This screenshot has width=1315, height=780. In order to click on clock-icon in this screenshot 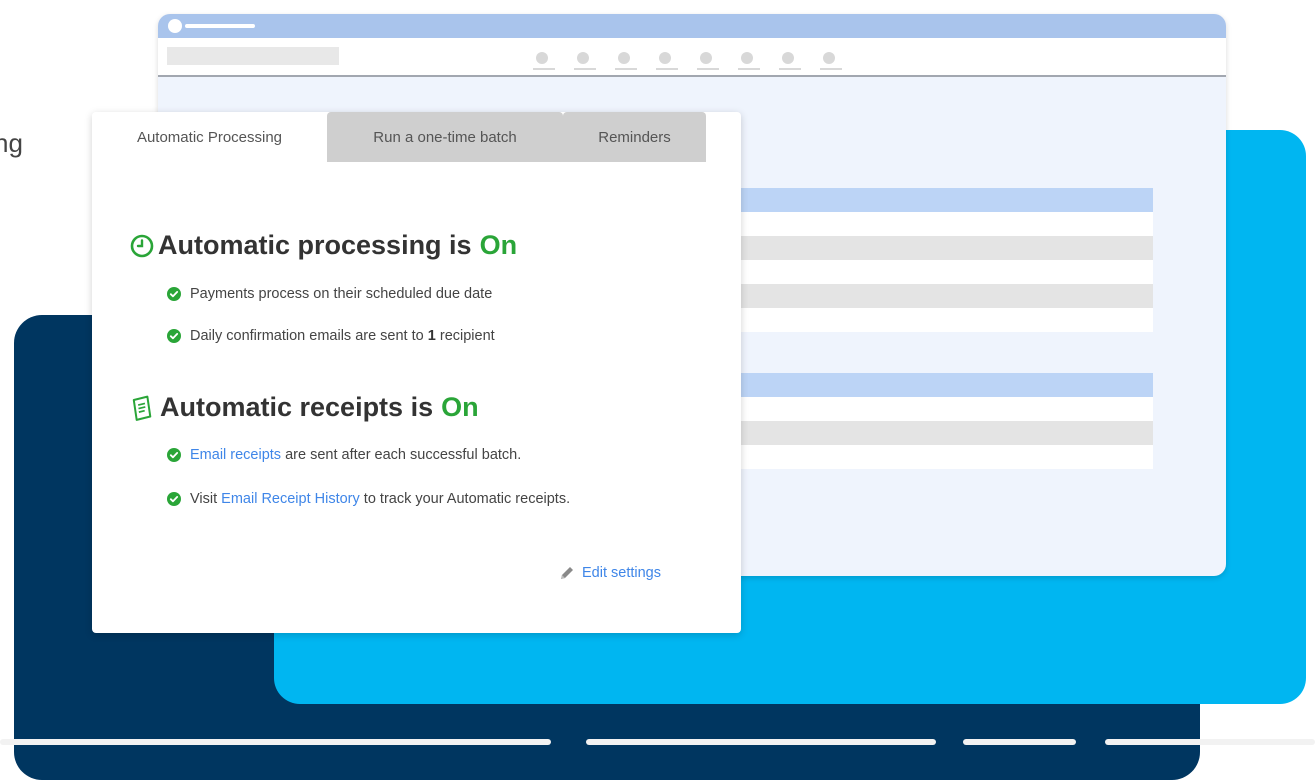, I will do `click(142, 246)`.